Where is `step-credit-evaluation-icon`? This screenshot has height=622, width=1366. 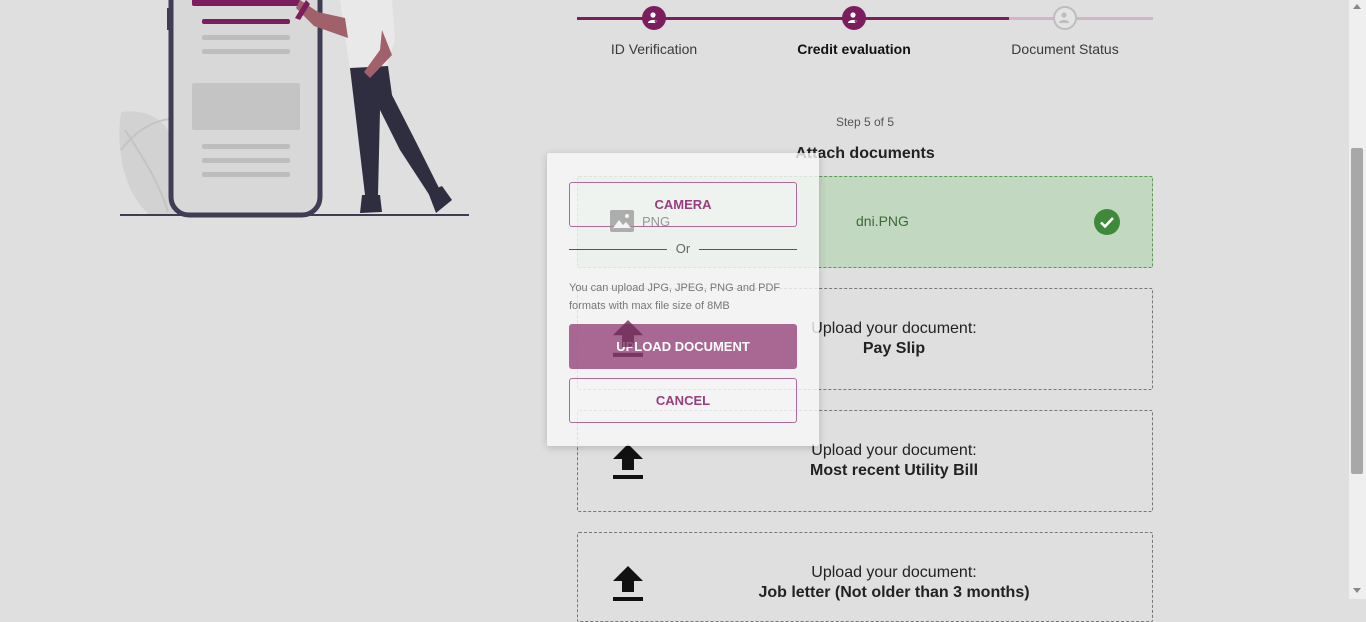
step-credit-evaluation-icon is located at coordinates (854, 18).